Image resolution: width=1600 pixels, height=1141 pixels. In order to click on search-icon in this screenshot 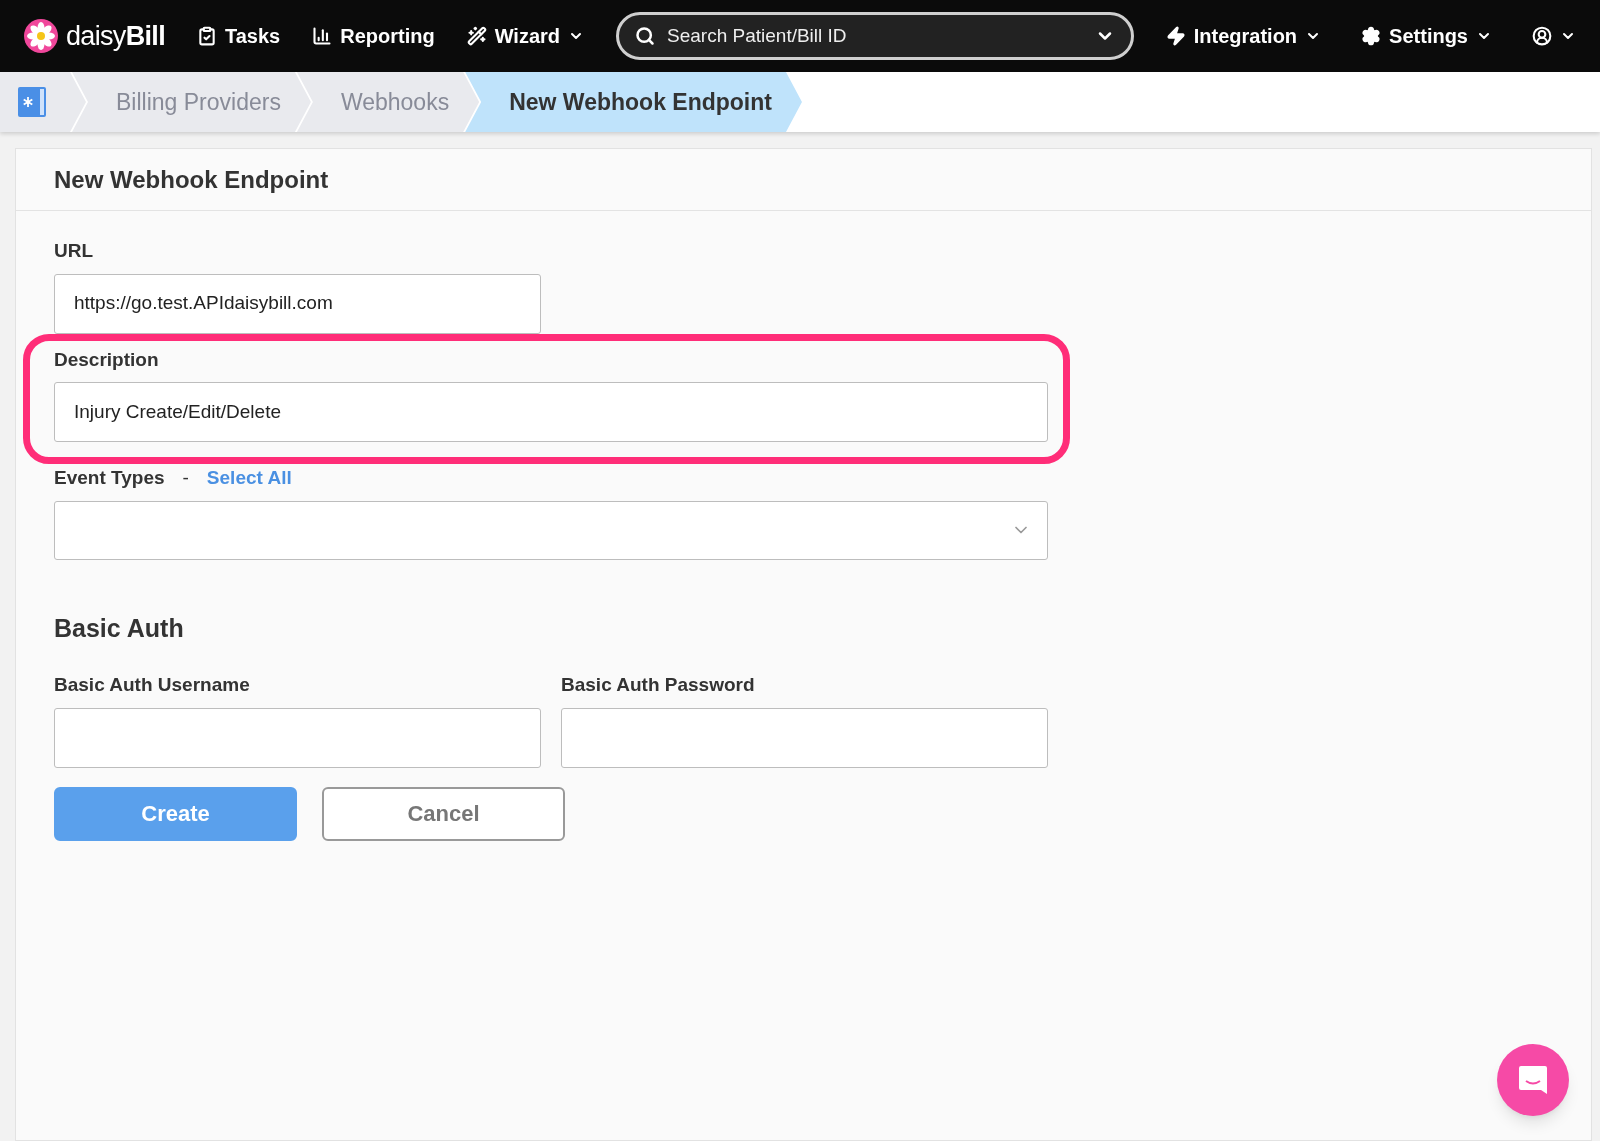, I will do `click(645, 36)`.